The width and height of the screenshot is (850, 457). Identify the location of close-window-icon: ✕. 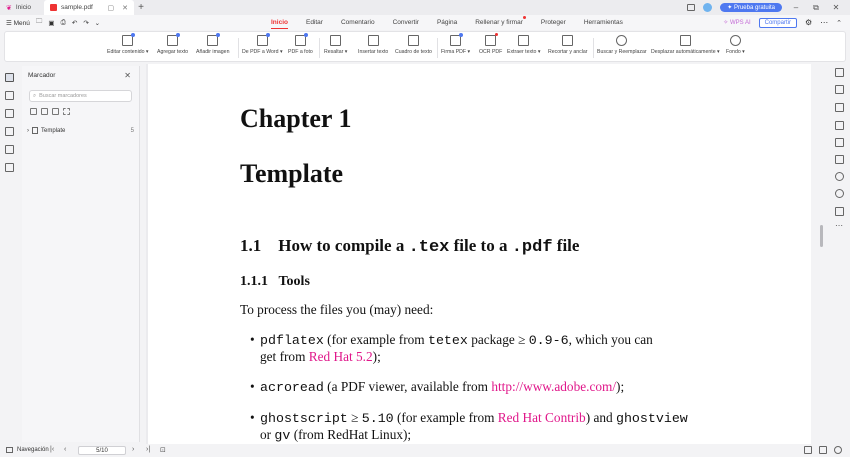
(836, 7).